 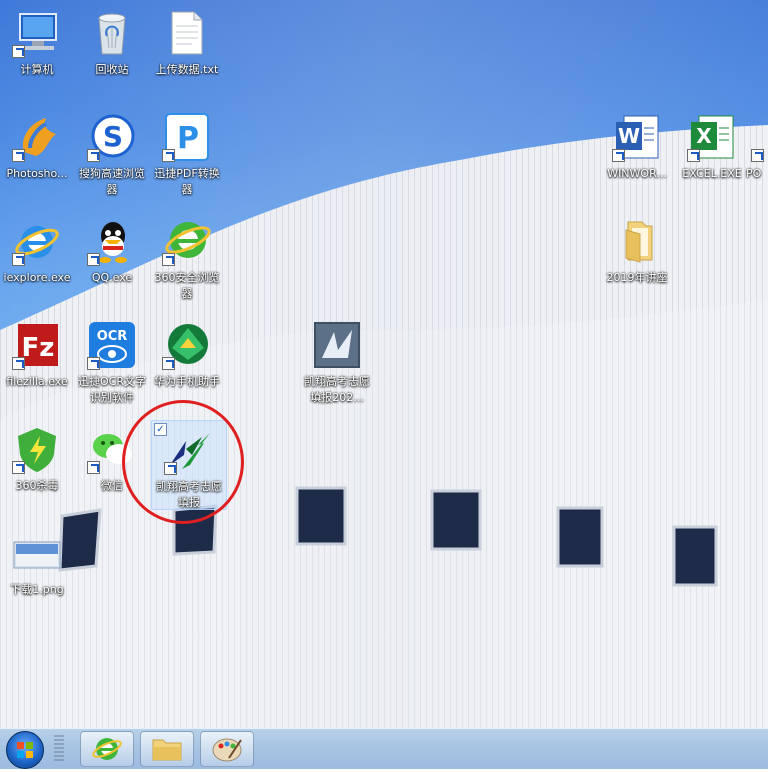 I want to click on 360-browser-icon, so click(x=187, y=241).